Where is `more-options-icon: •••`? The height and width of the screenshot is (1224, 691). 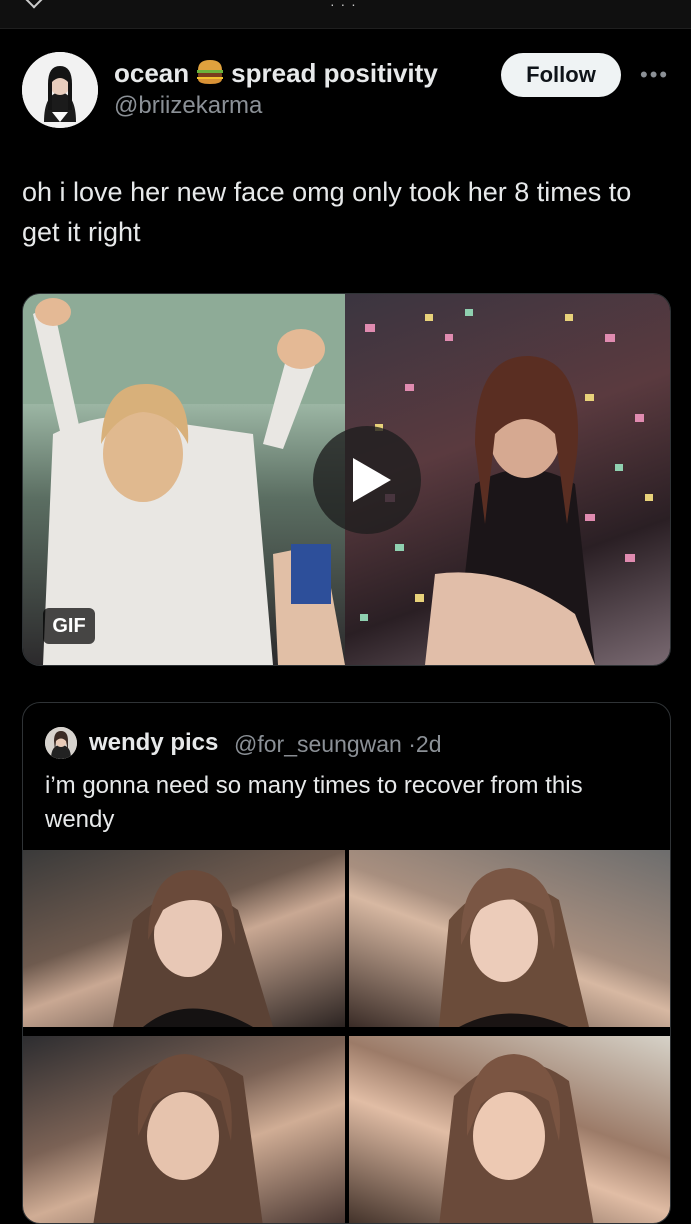 more-options-icon: ••• is located at coordinates (654, 75).